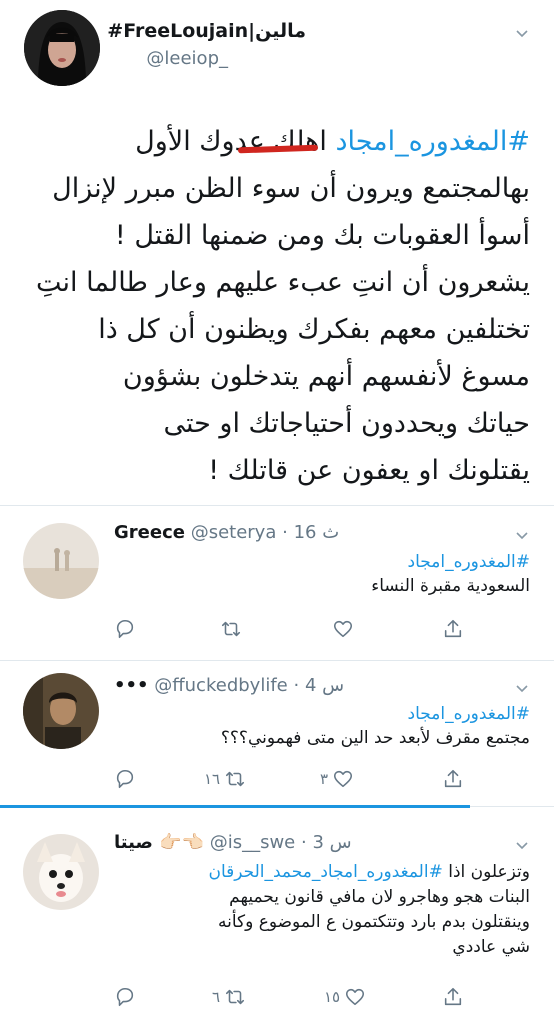 This screenshot has width=554, height=1024. I want to click on author-display-name: صيتا 👉🏻👈🏻, so click(159, 842).